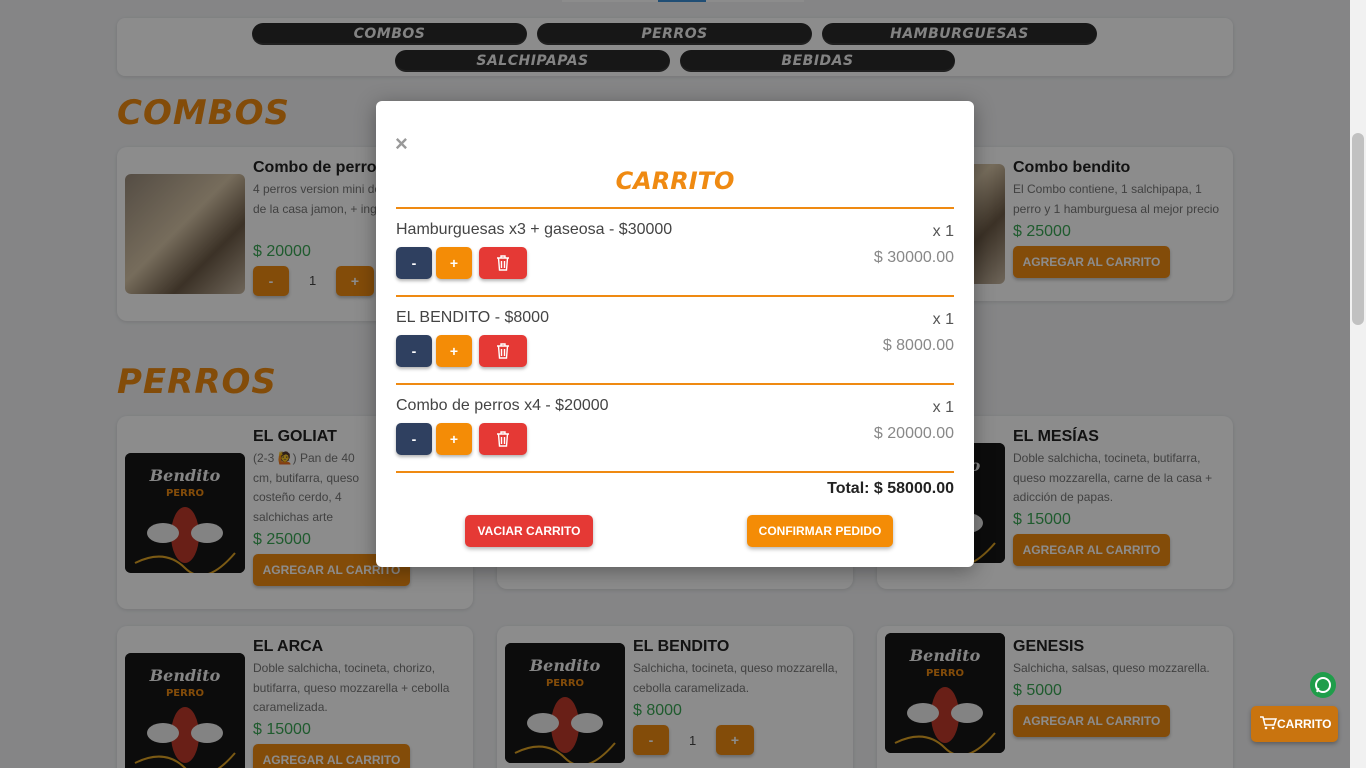 The height and width of the screenshot is (768, 1366). Describe the element at coordinates (1304, 724) in the screenshot. I see `floating-cart-label: CARRITO` at that location.